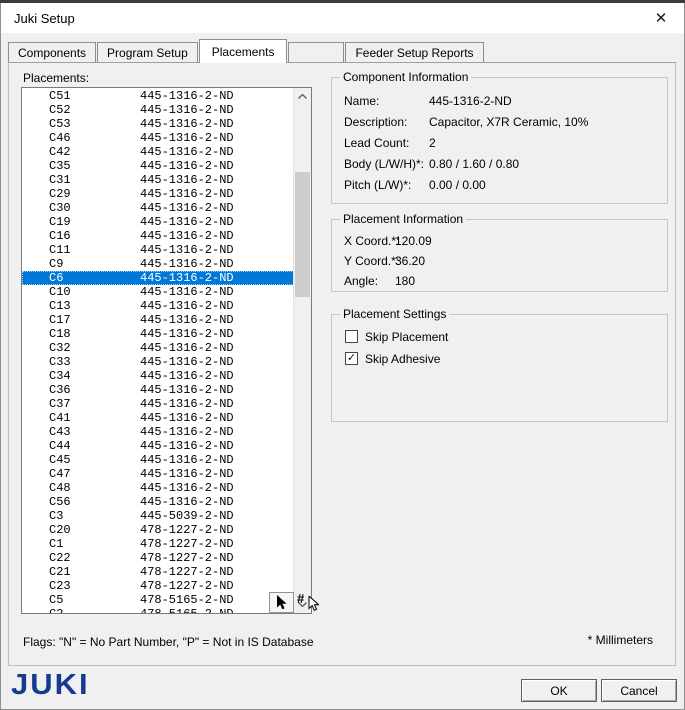 The image size is (685, 710). I want to click on tab-placements: Placements, so click(243, 51).